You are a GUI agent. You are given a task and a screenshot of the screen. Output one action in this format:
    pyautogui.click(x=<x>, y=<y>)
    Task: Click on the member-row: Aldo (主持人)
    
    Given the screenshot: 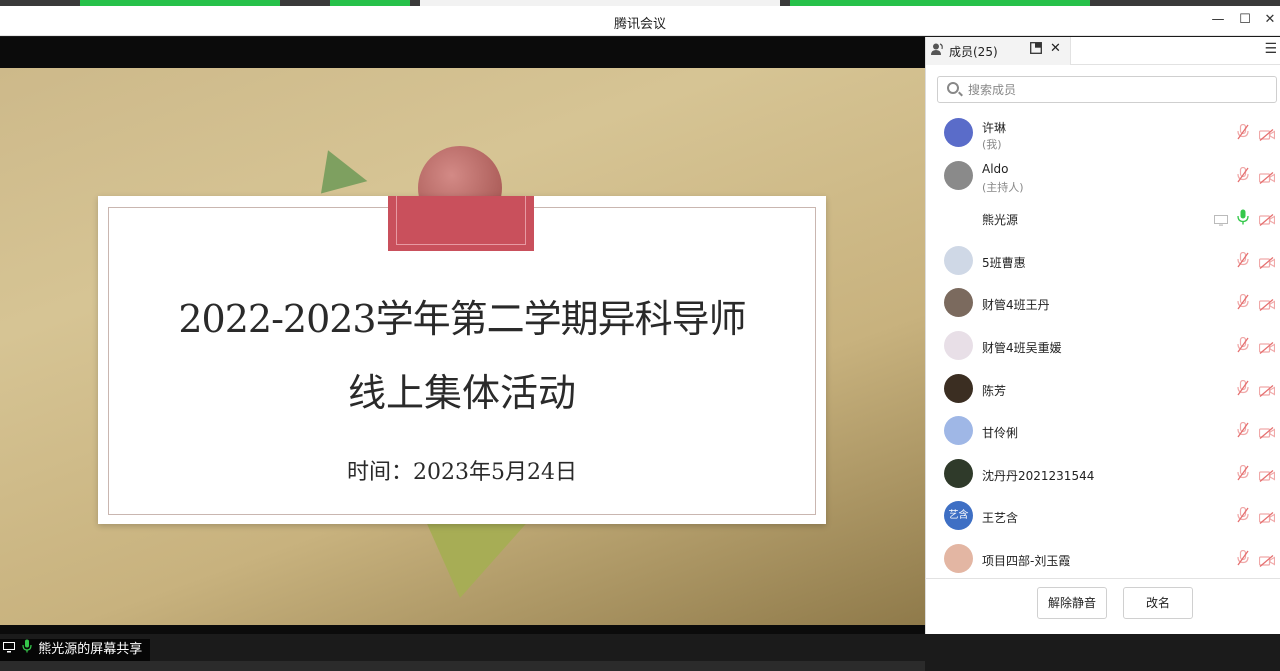 What is the action you would take?
    pyautogui.click(x=1103, y=177)
    